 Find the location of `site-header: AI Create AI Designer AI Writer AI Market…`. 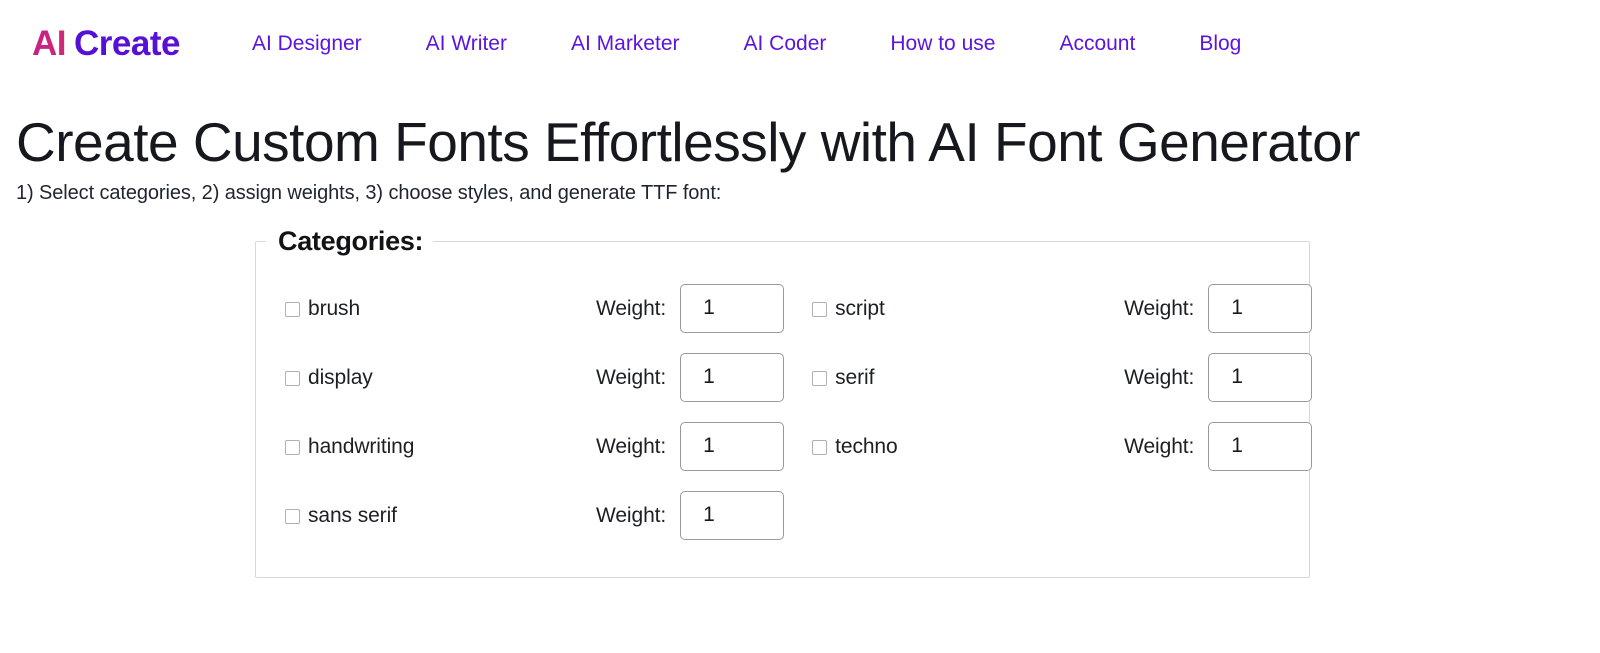

site-header: AI Create AI Designer AI Writer AI Market… is located at coordinates (800, 43).